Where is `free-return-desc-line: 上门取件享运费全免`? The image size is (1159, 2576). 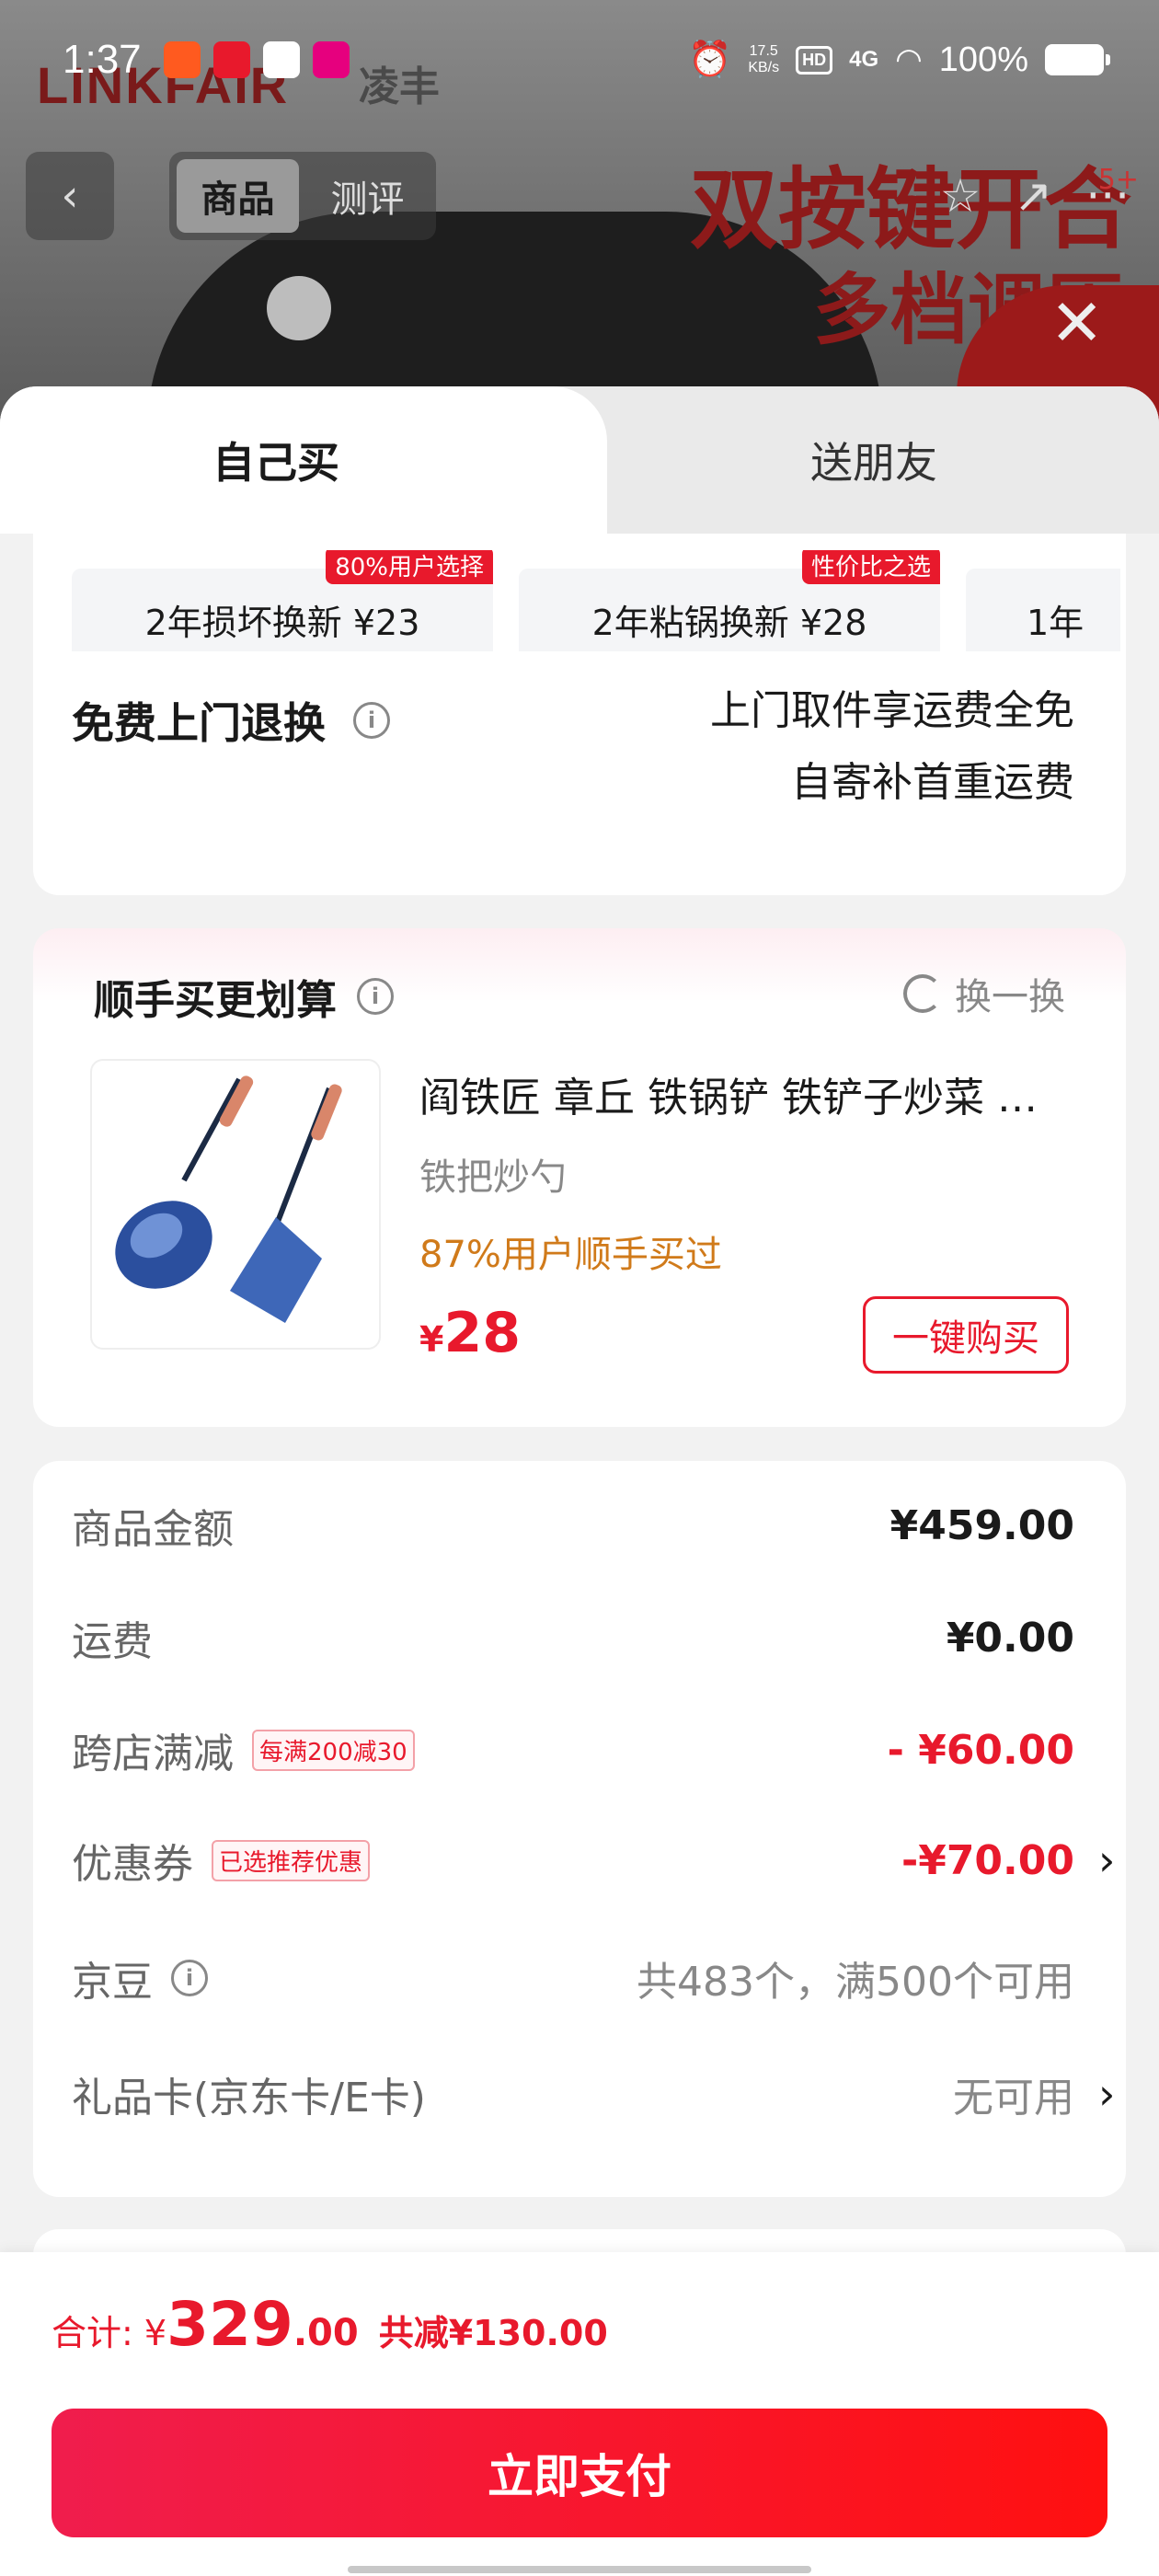
free-return-desc-line: 上门取件享运费全免 is located at coordinates (892, 710).